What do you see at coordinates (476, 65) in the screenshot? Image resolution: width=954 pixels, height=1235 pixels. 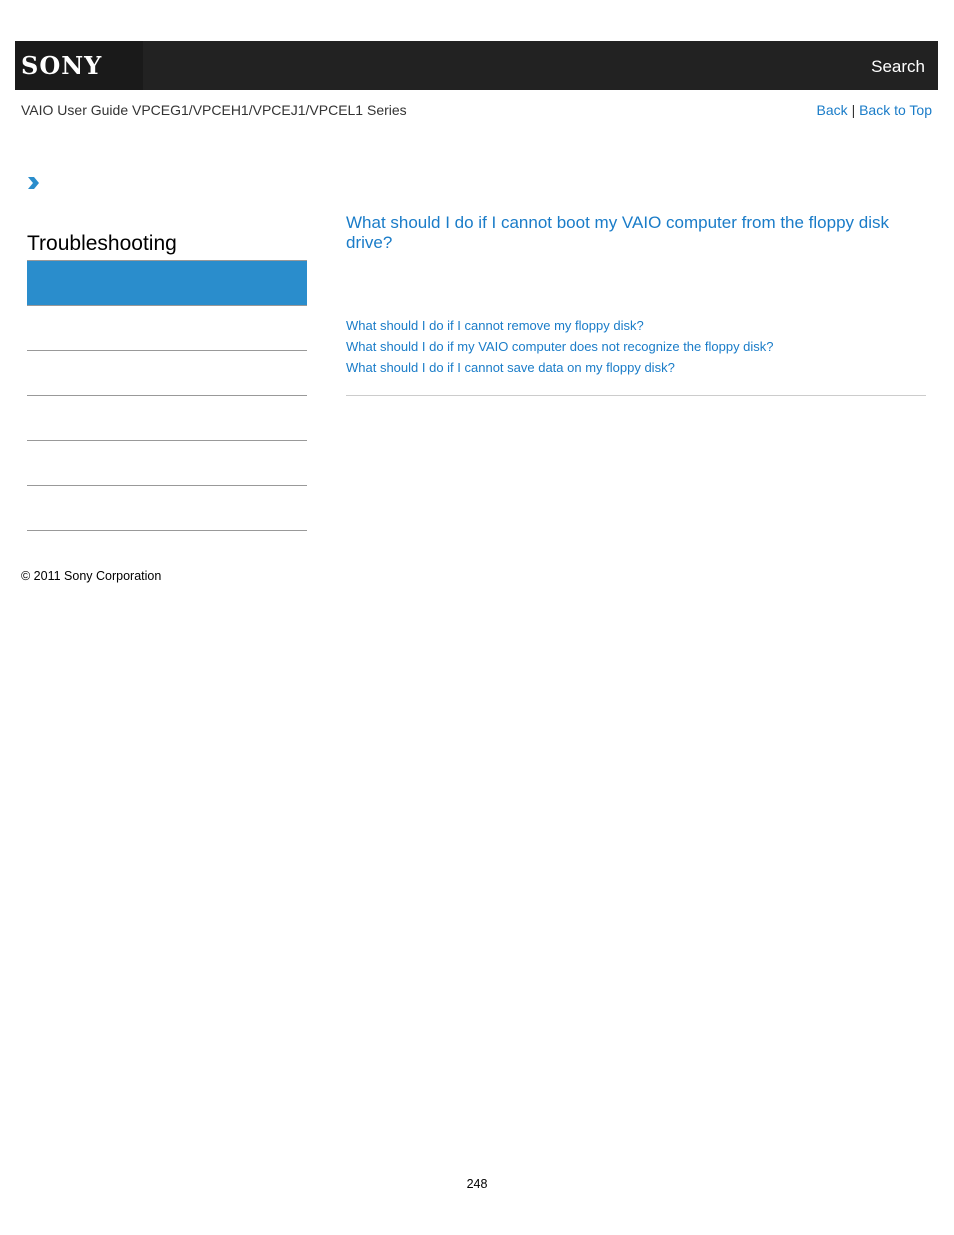 I see `header-bar: SONY Search` at bounding box center [476, 65].